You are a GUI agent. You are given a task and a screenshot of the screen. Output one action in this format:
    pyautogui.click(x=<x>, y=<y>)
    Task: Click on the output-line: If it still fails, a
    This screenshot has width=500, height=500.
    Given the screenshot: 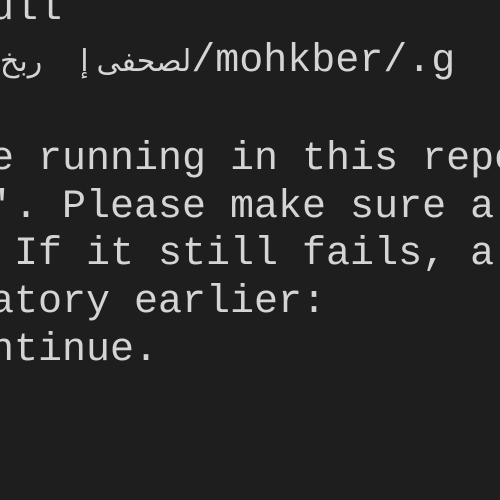 What is the action you would take?
    pyautogui.click(x=247, y=254)
    